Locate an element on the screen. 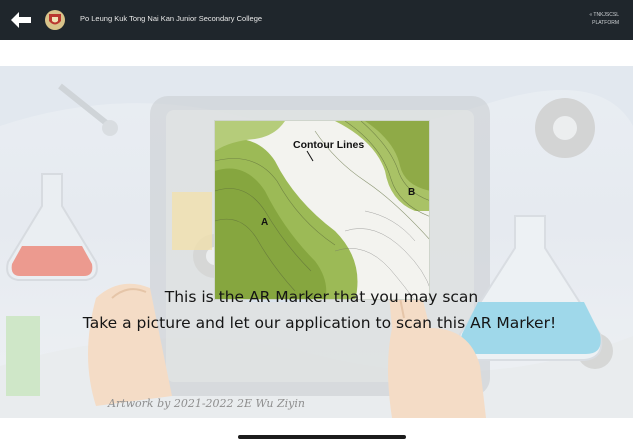  marker-point-a: A is located at coordinates (265, 222).